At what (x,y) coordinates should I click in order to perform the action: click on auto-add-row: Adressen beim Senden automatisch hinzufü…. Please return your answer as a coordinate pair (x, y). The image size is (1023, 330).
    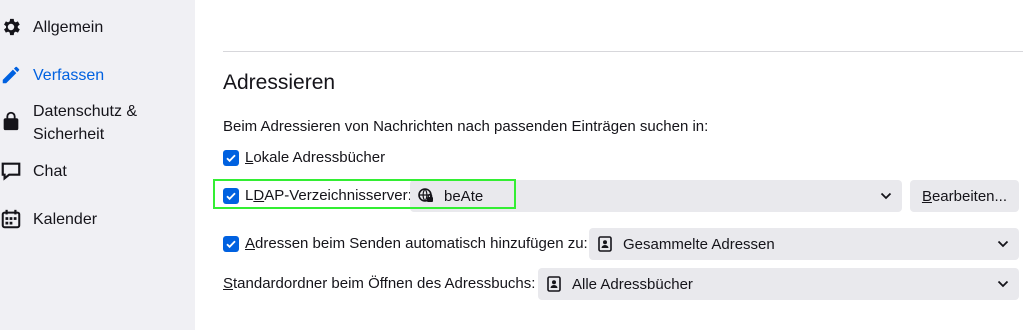
    Looking at the image, I should click on (405, 243).